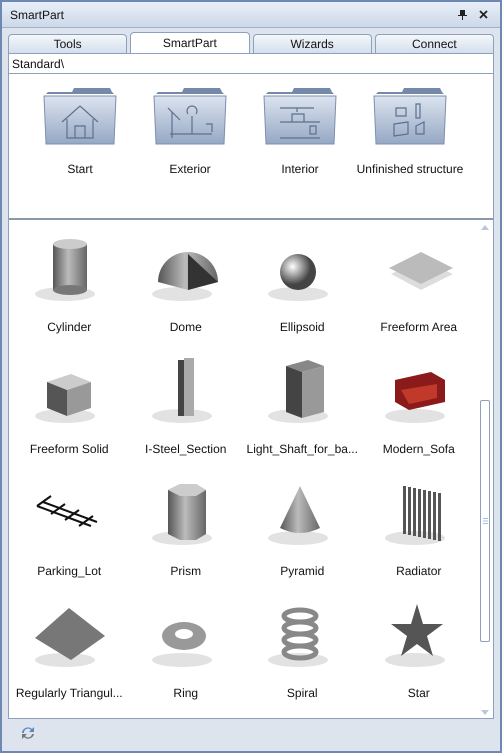  I want to click on grip-icon, so click(485, 521).